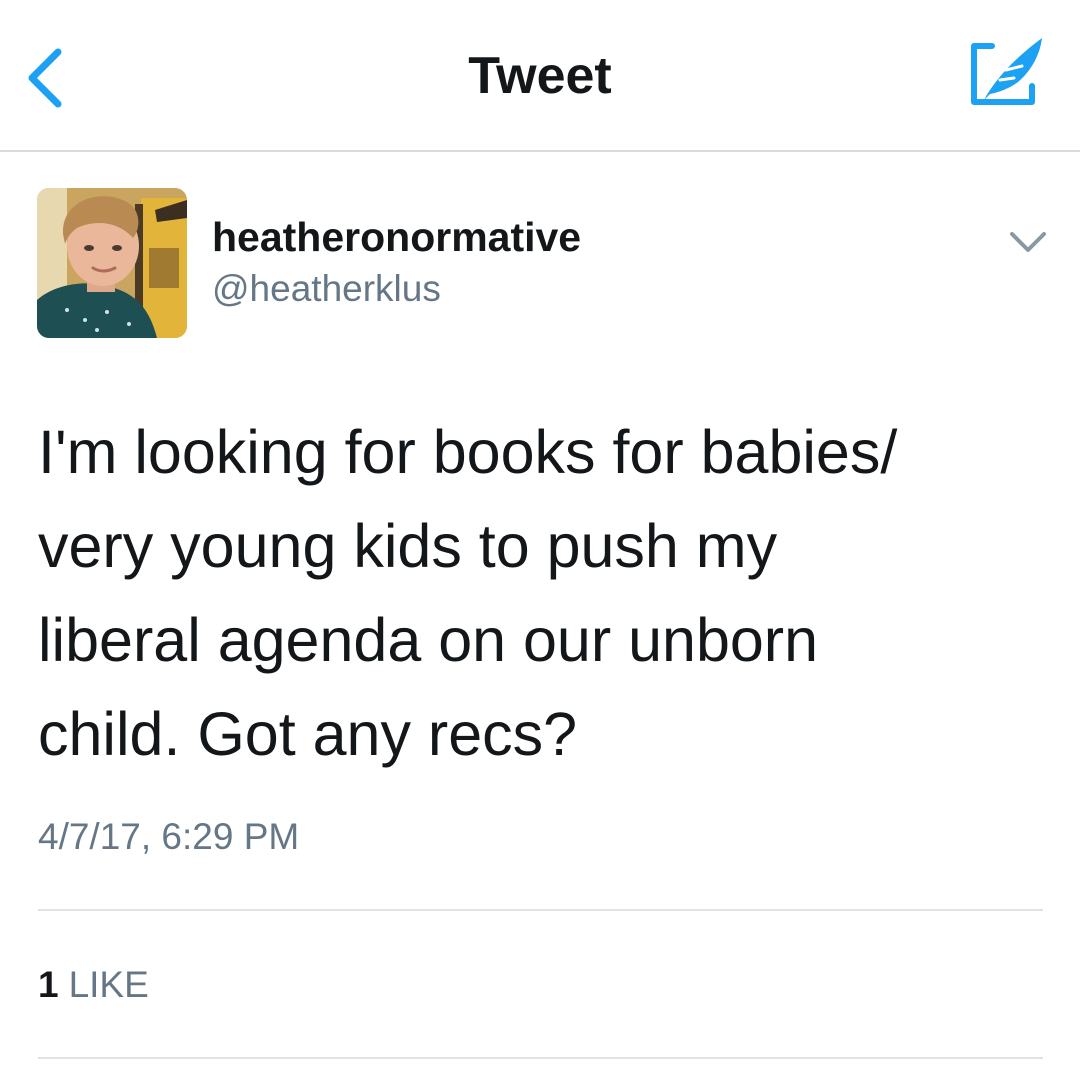 This screenshot has height=1080, width=1080. What do you see at coordinates (396, 237) in the screenshot?
I see `author-display-name: heatheronormative` at bounding box center [396, 237].